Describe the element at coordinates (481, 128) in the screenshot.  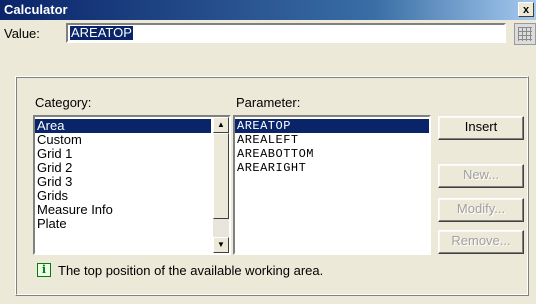
I see `insert-button: Insert` at that location.